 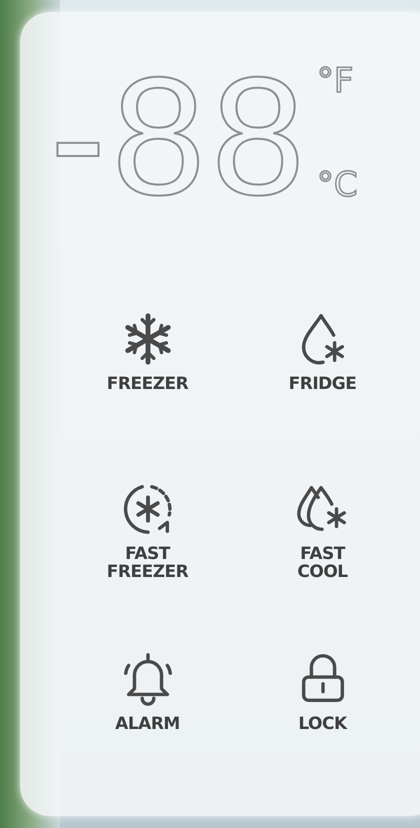 What do you see at coordinates (180, 136) in the screenshot?
I see `temperature-readout: -88` at bounding box center [180, 136].